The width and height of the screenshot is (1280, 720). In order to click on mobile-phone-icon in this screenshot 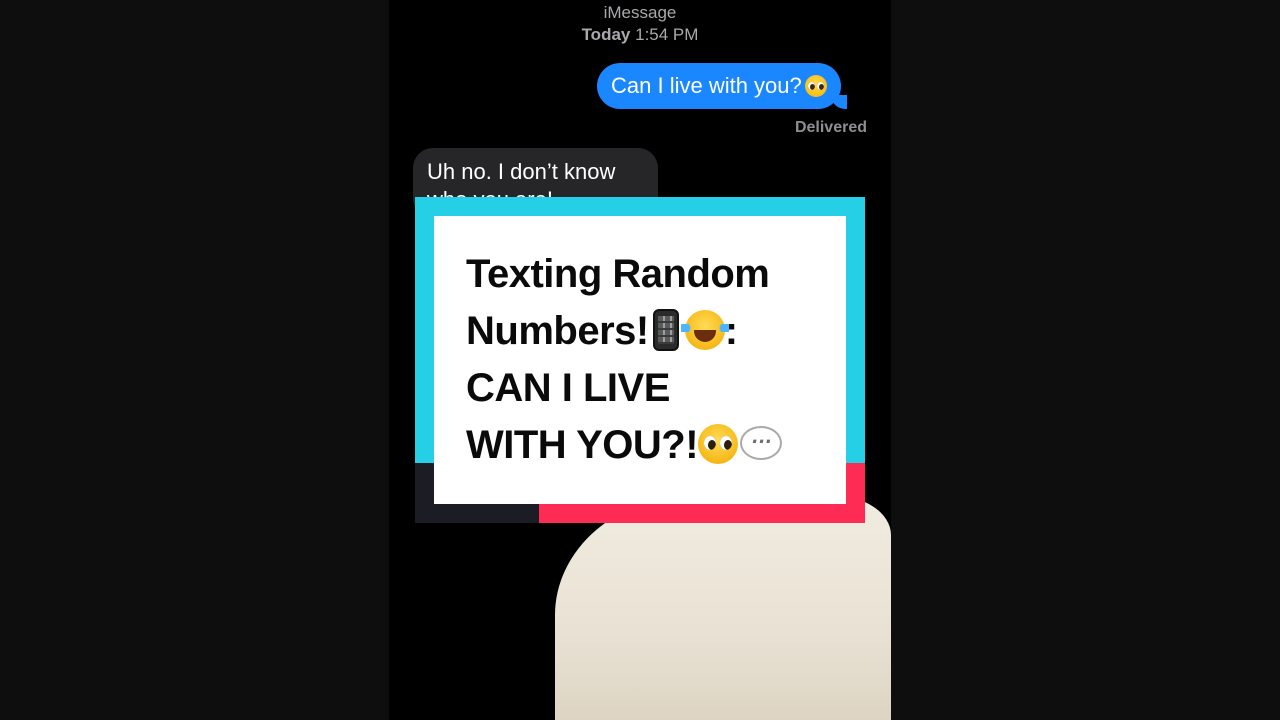, I will do `click(665, 330)`.